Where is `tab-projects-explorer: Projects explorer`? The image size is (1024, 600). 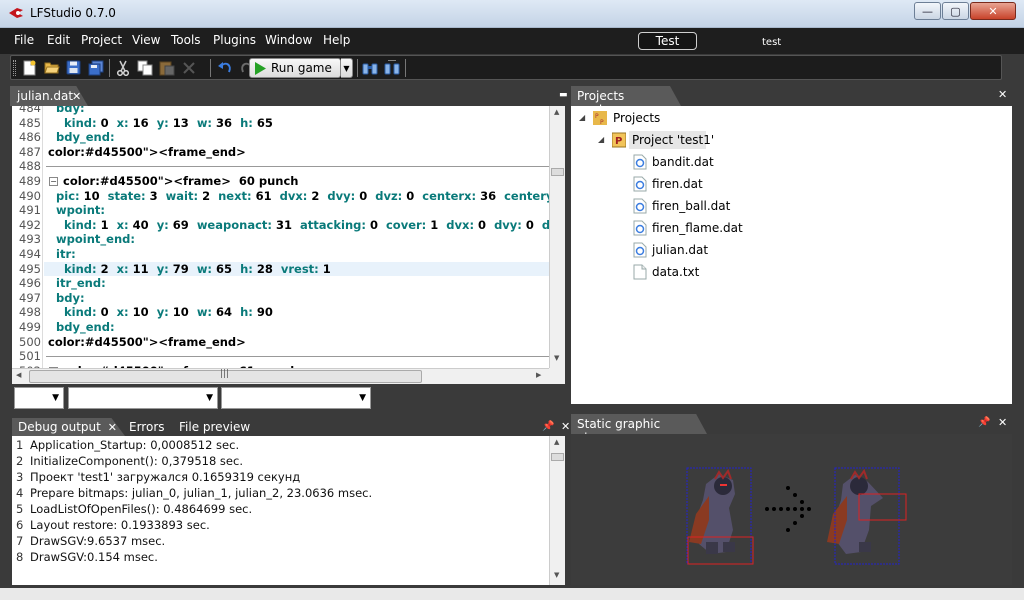 tab-projects-explorer: Projects explorer is located at coordinates (626, 96).